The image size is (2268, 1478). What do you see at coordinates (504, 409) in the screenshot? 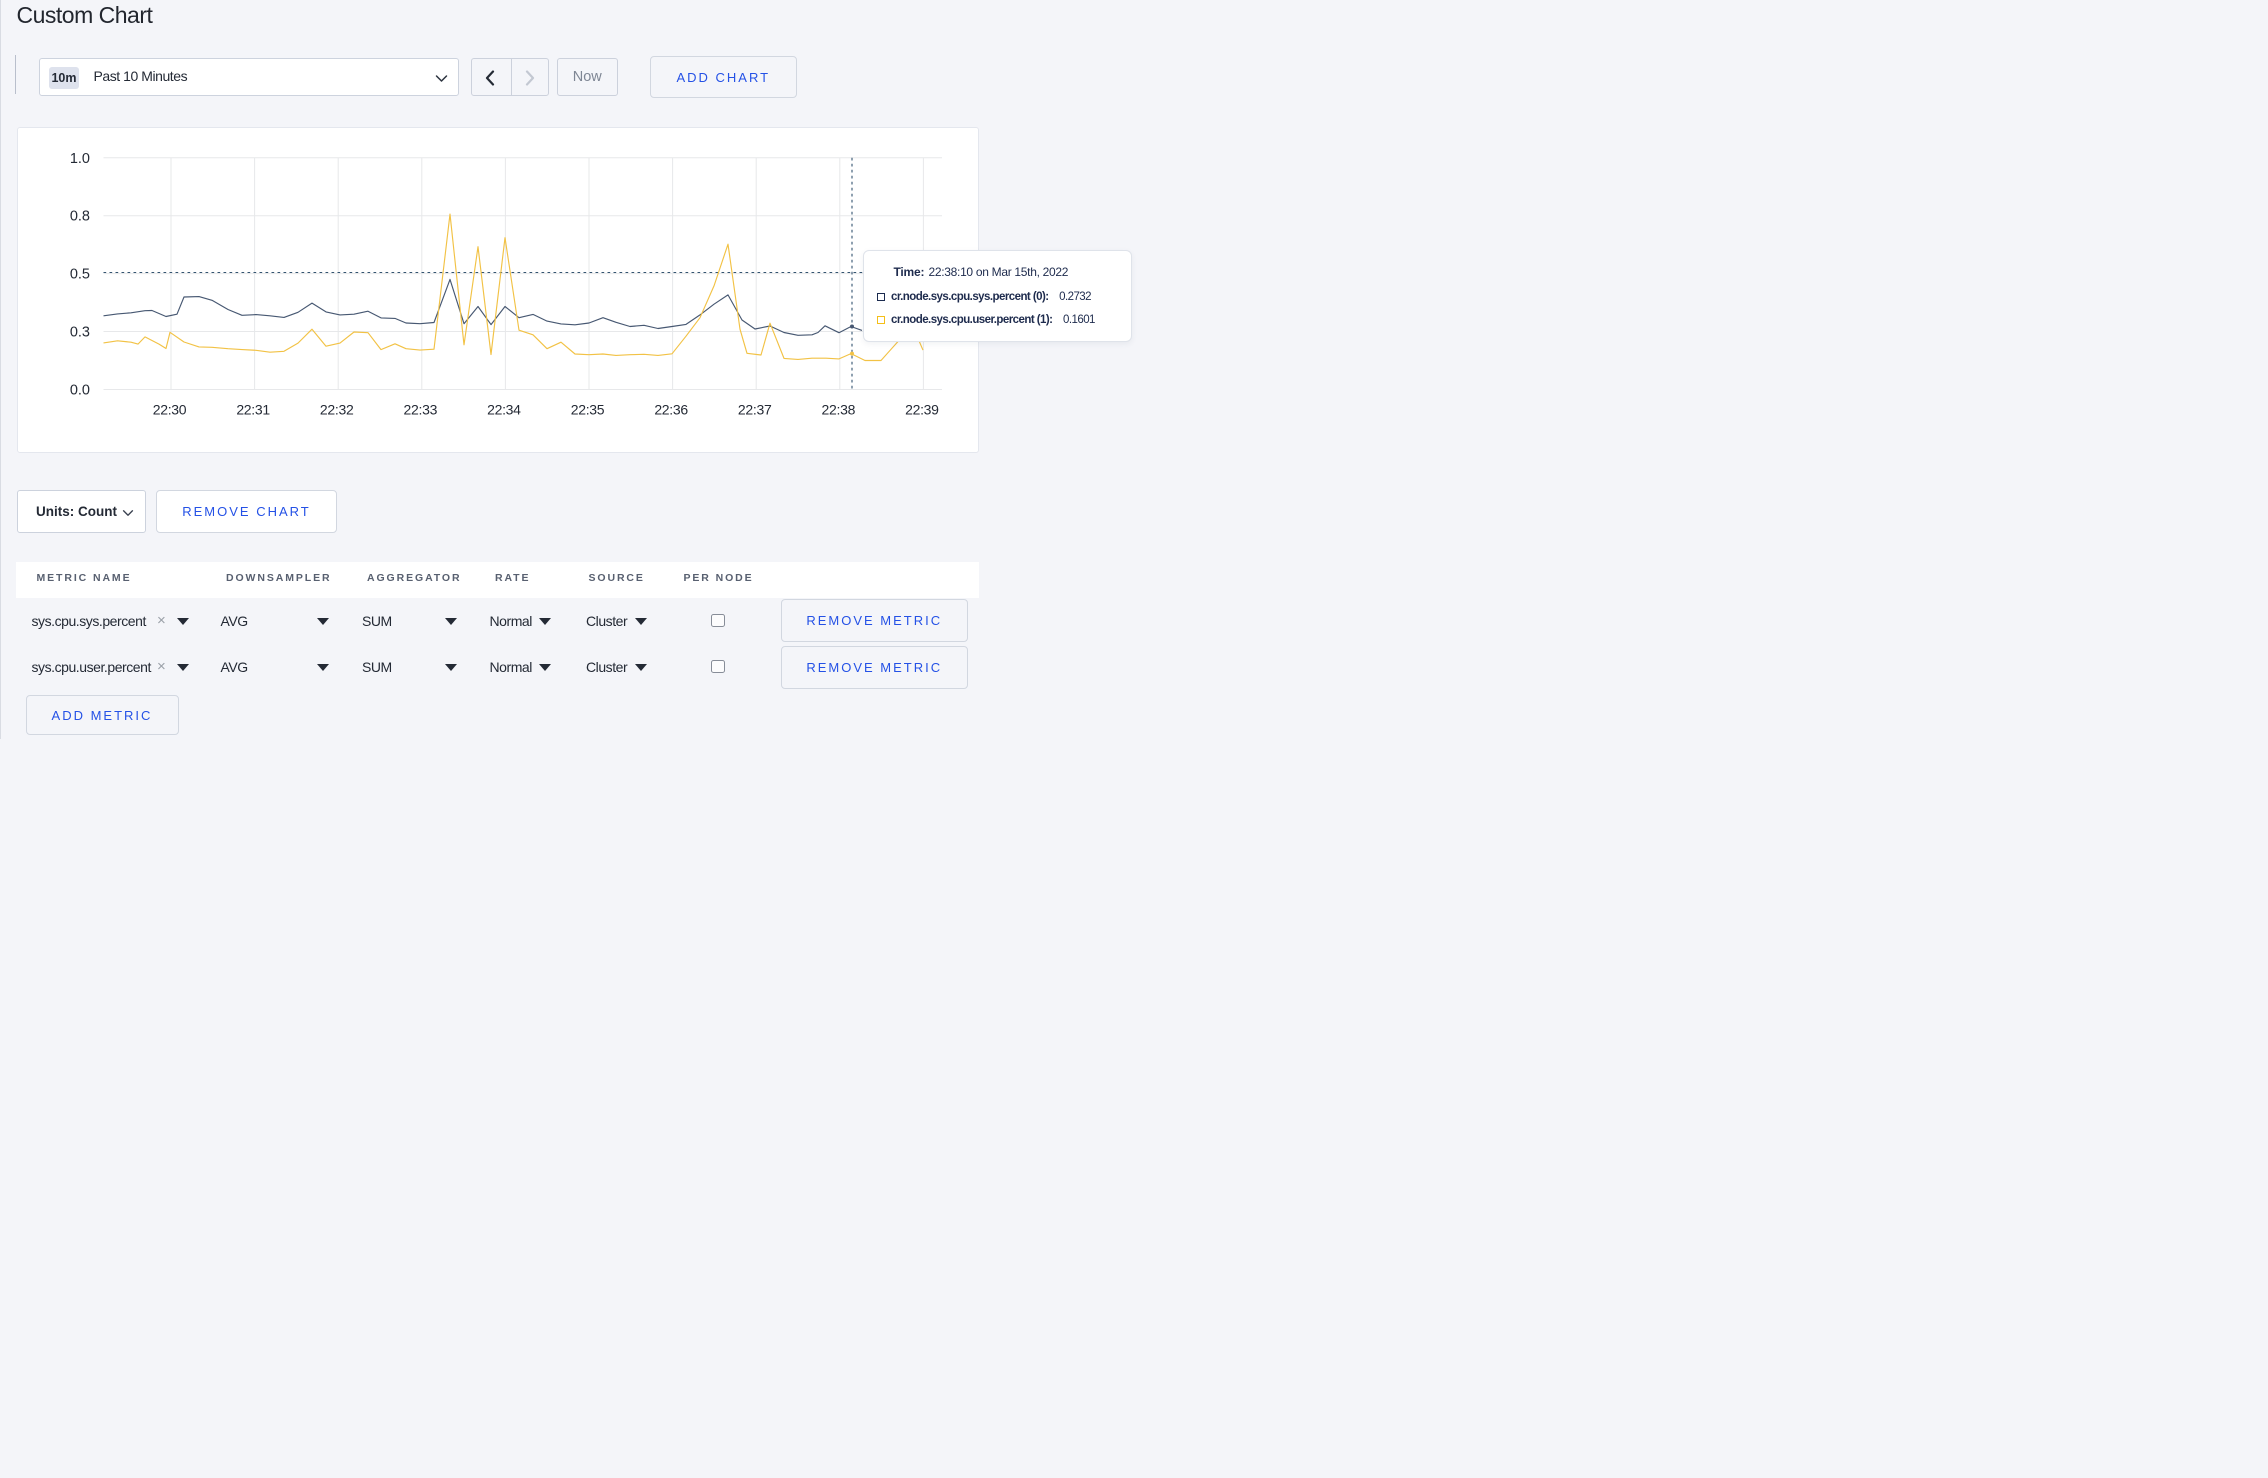
I see `svg-text: 22:34` at bounding box center [504, 409].